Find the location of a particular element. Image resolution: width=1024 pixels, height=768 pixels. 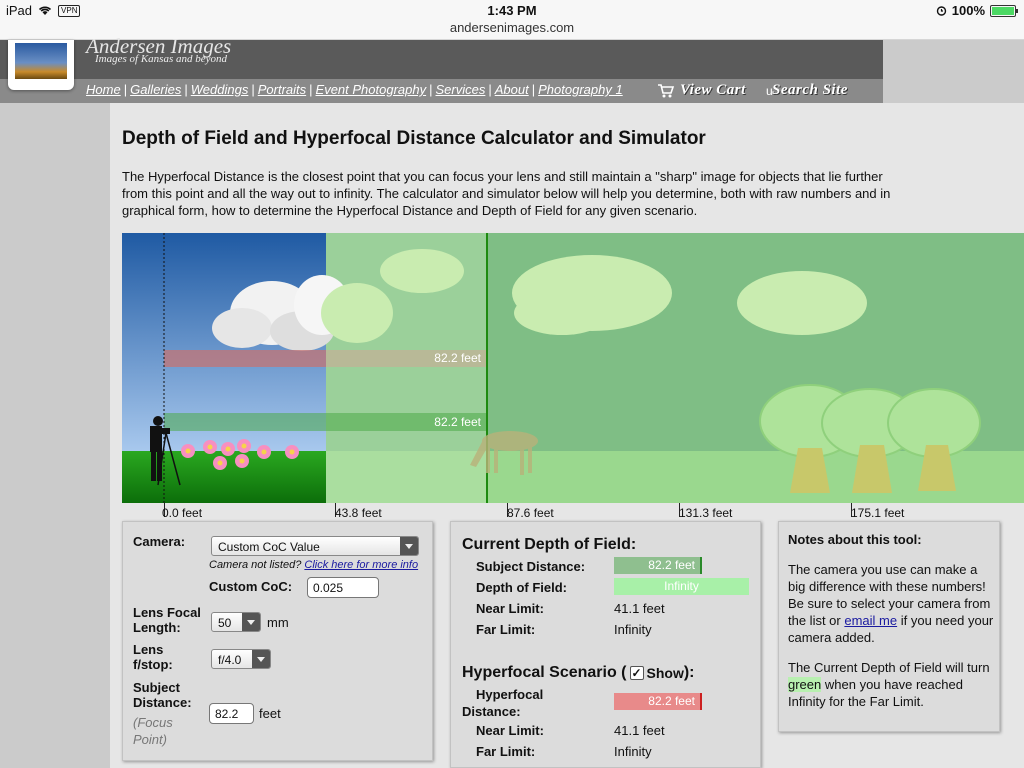

dof-result-label: Depth of Field: is located at coordinates (521, 587).